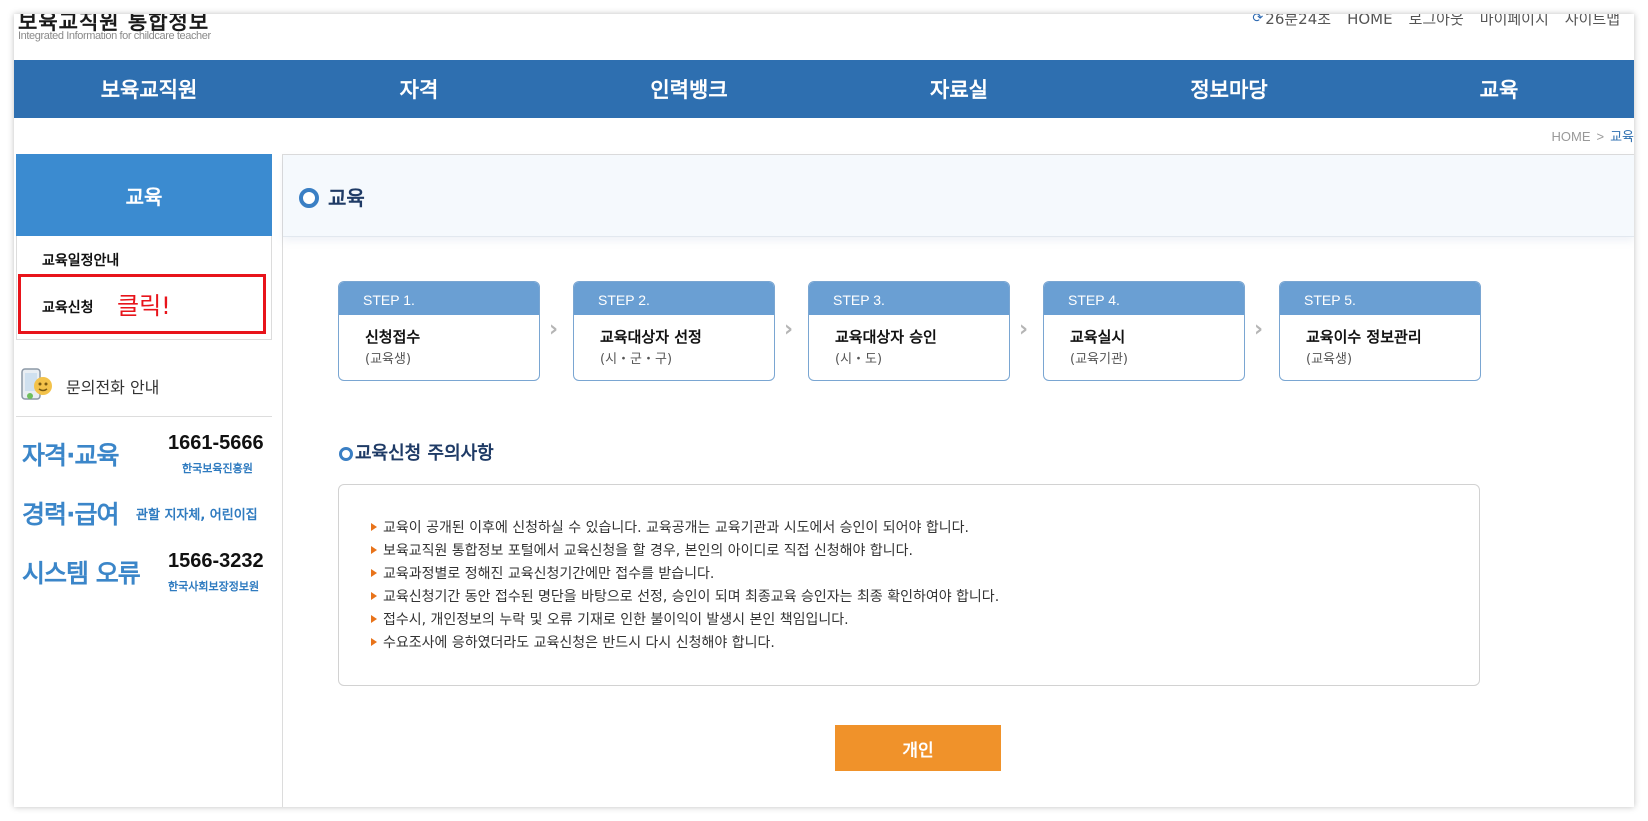 The image size is (1648, 821). Describe the element at coordinates (346, 198) in the screenshot. I see `page-title: 교육` at that location.